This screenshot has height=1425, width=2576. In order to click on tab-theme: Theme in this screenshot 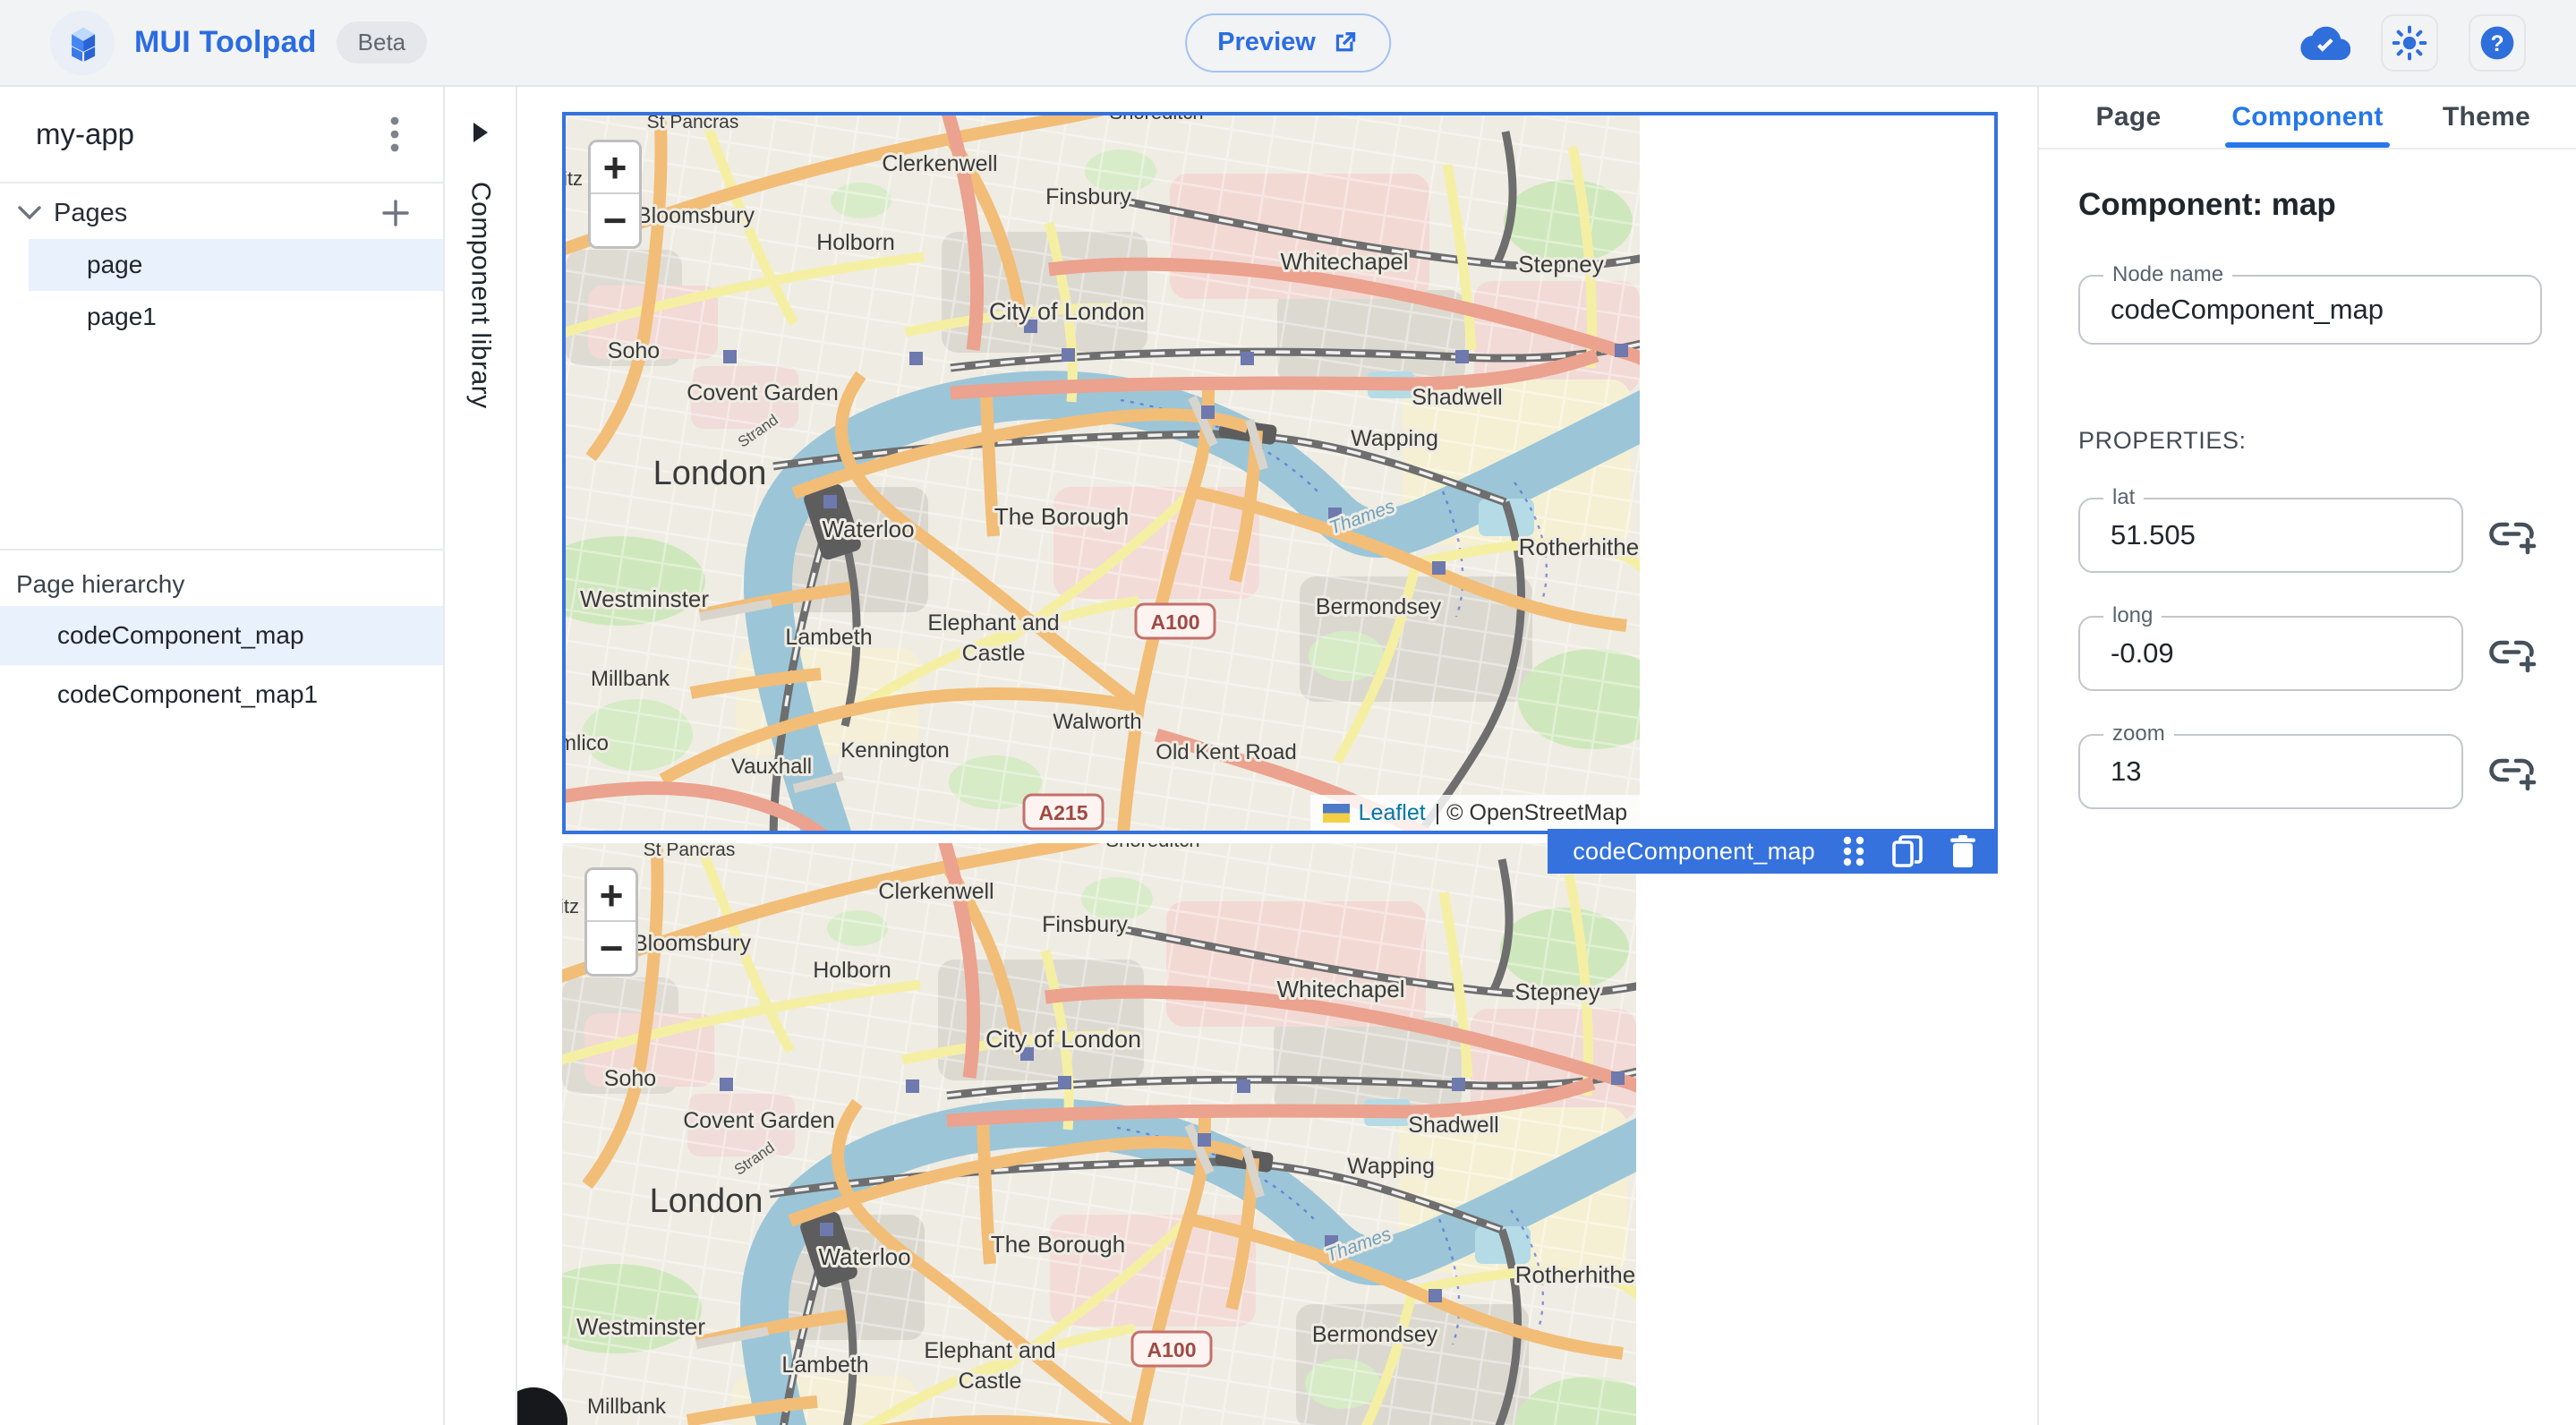, I will do `click(2486, 118)`.